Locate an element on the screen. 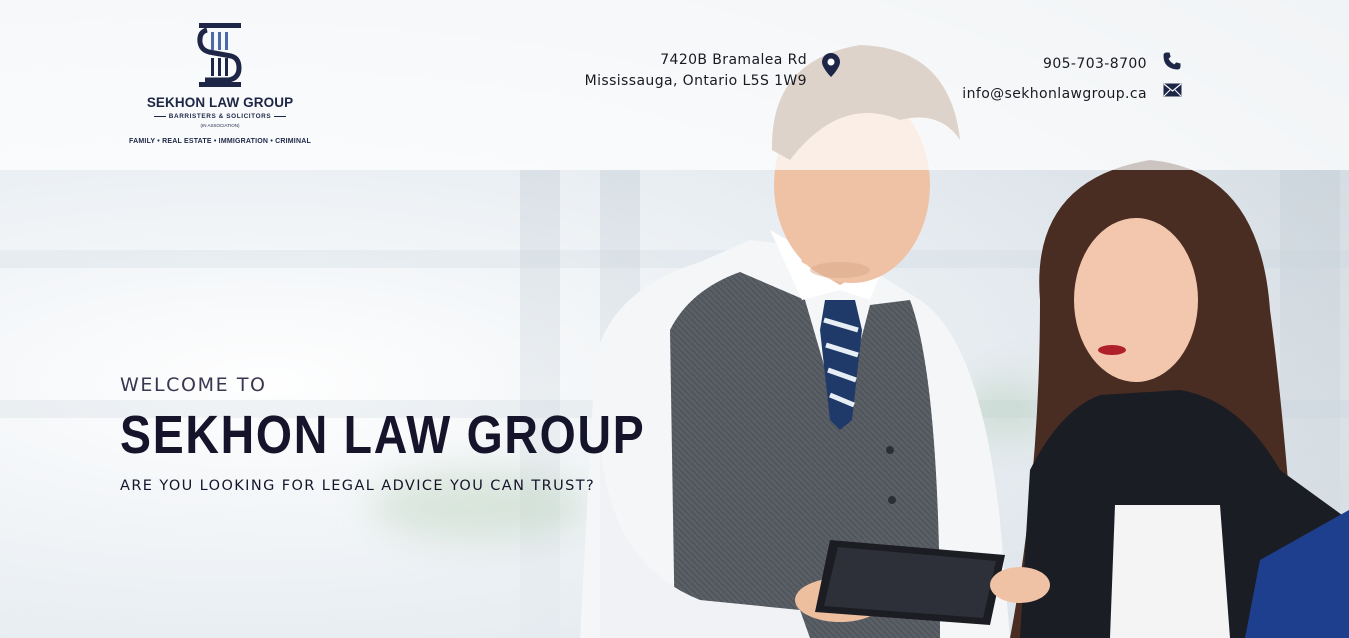 Image resolution: width=1349 pixels, height=638 pixels. logo-name: SEKHON LAW GROUP is located at coordinates (220, 102).